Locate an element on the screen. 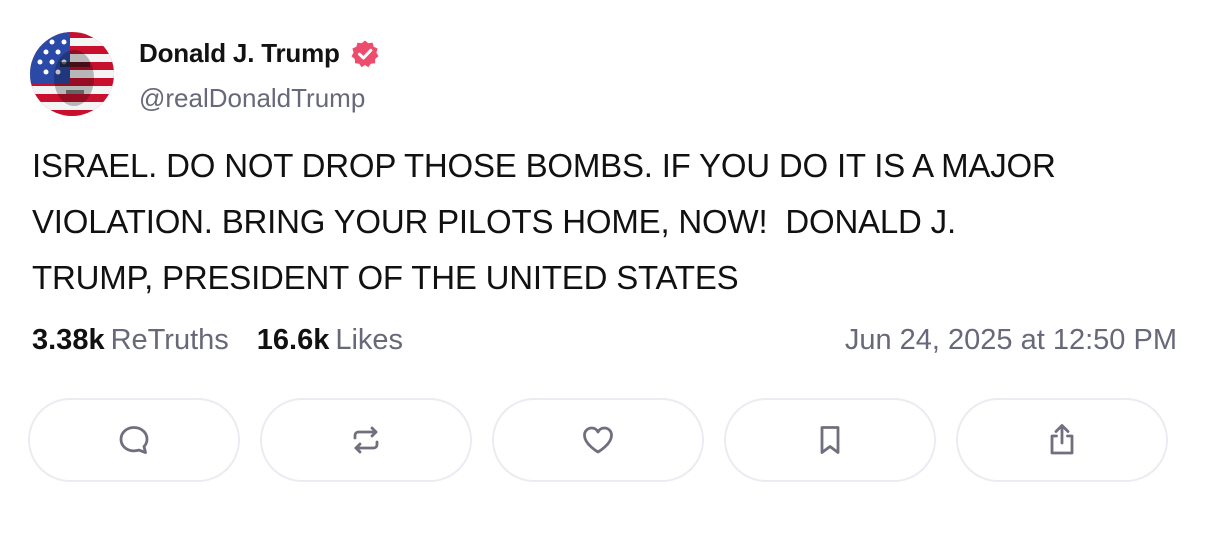  author-name-row: Donald J. Trump is located at coordinates (259, 53).